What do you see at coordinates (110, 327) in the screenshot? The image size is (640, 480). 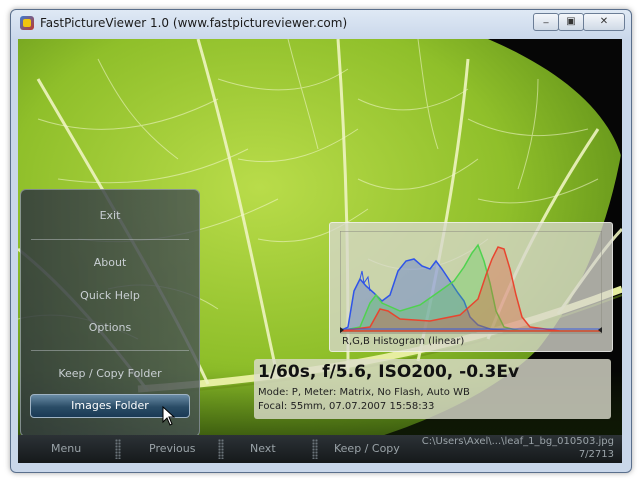 I see `menu-options: Options` at bounding box center [110, 327].